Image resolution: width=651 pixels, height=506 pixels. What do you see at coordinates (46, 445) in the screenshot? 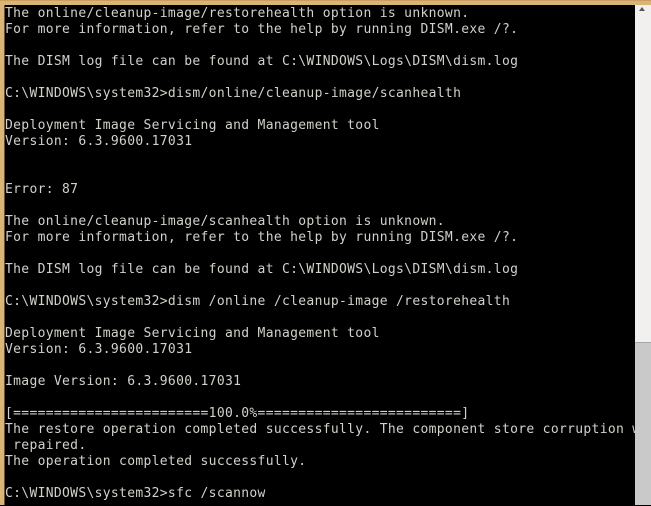
I see `console-line: repaired.` at bounding box center [46, 445].